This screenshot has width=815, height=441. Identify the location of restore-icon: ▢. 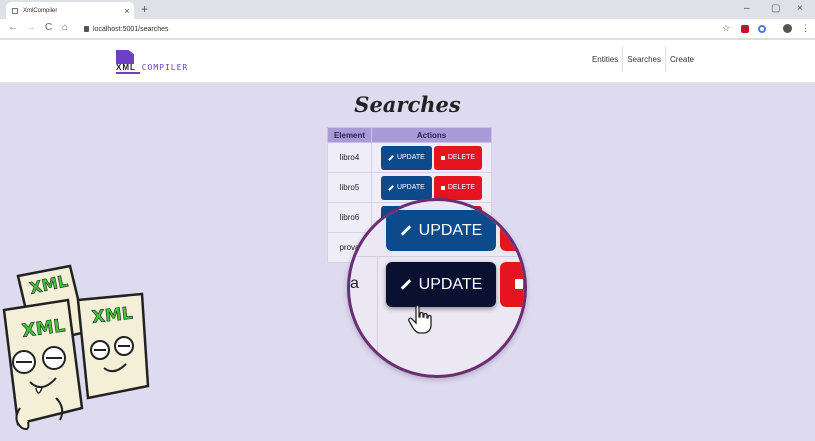
(775, 8).